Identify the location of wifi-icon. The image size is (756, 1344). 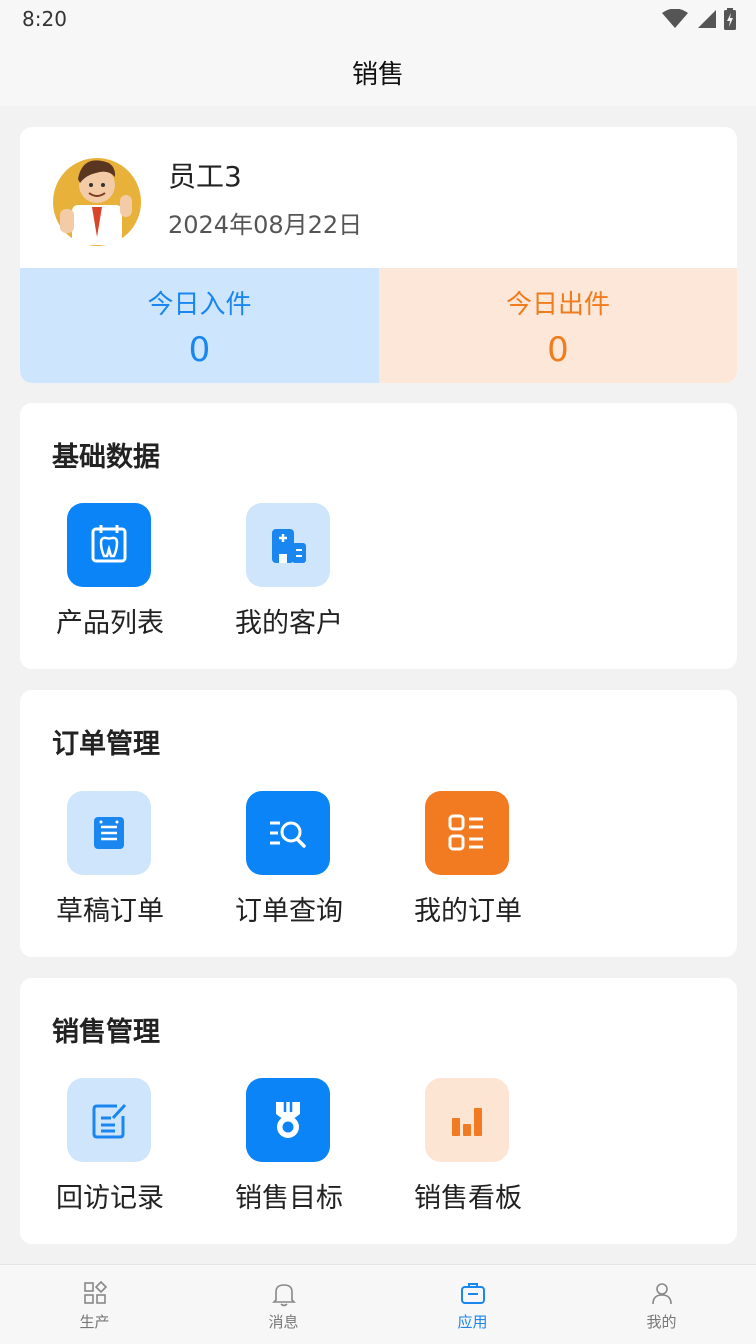
(675, 18).